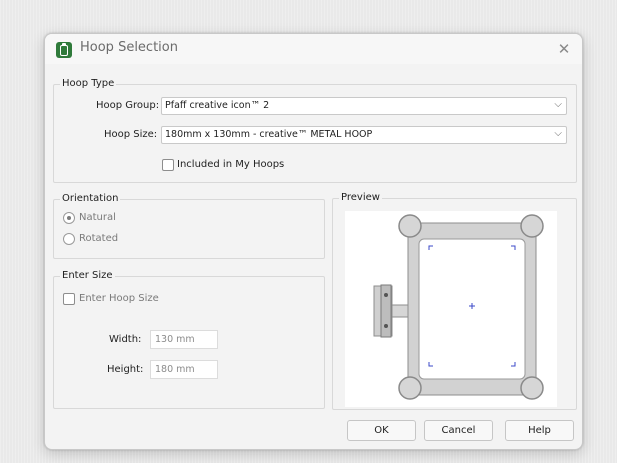  I want to click on hoop-preview-drawing, so click(458, 307).